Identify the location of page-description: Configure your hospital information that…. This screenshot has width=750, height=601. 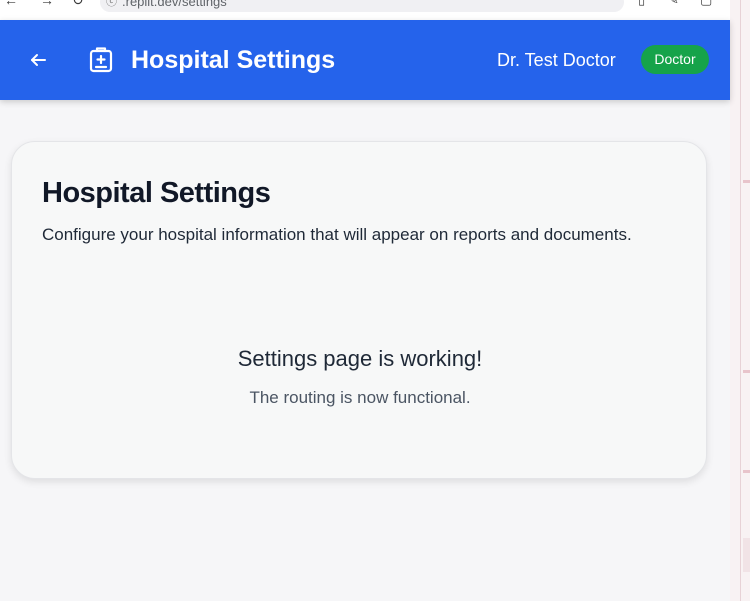
(337, 234).